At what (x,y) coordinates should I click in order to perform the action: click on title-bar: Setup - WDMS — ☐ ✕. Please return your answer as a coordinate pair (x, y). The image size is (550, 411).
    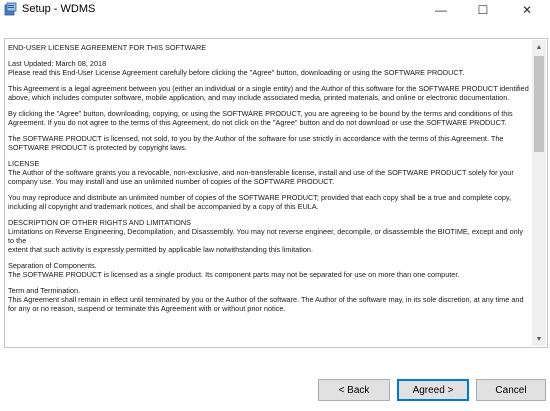
    Looking at the image, I should click on (275, 10).